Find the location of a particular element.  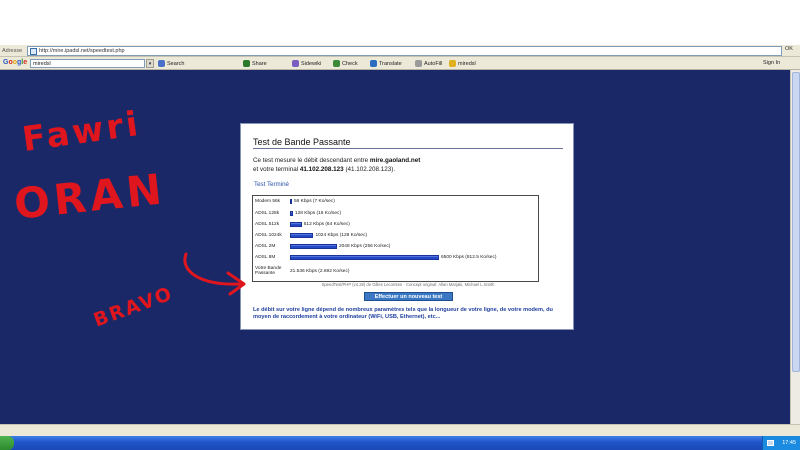

toolbar-item-label: miredsl is located at coordinates (467, 63).